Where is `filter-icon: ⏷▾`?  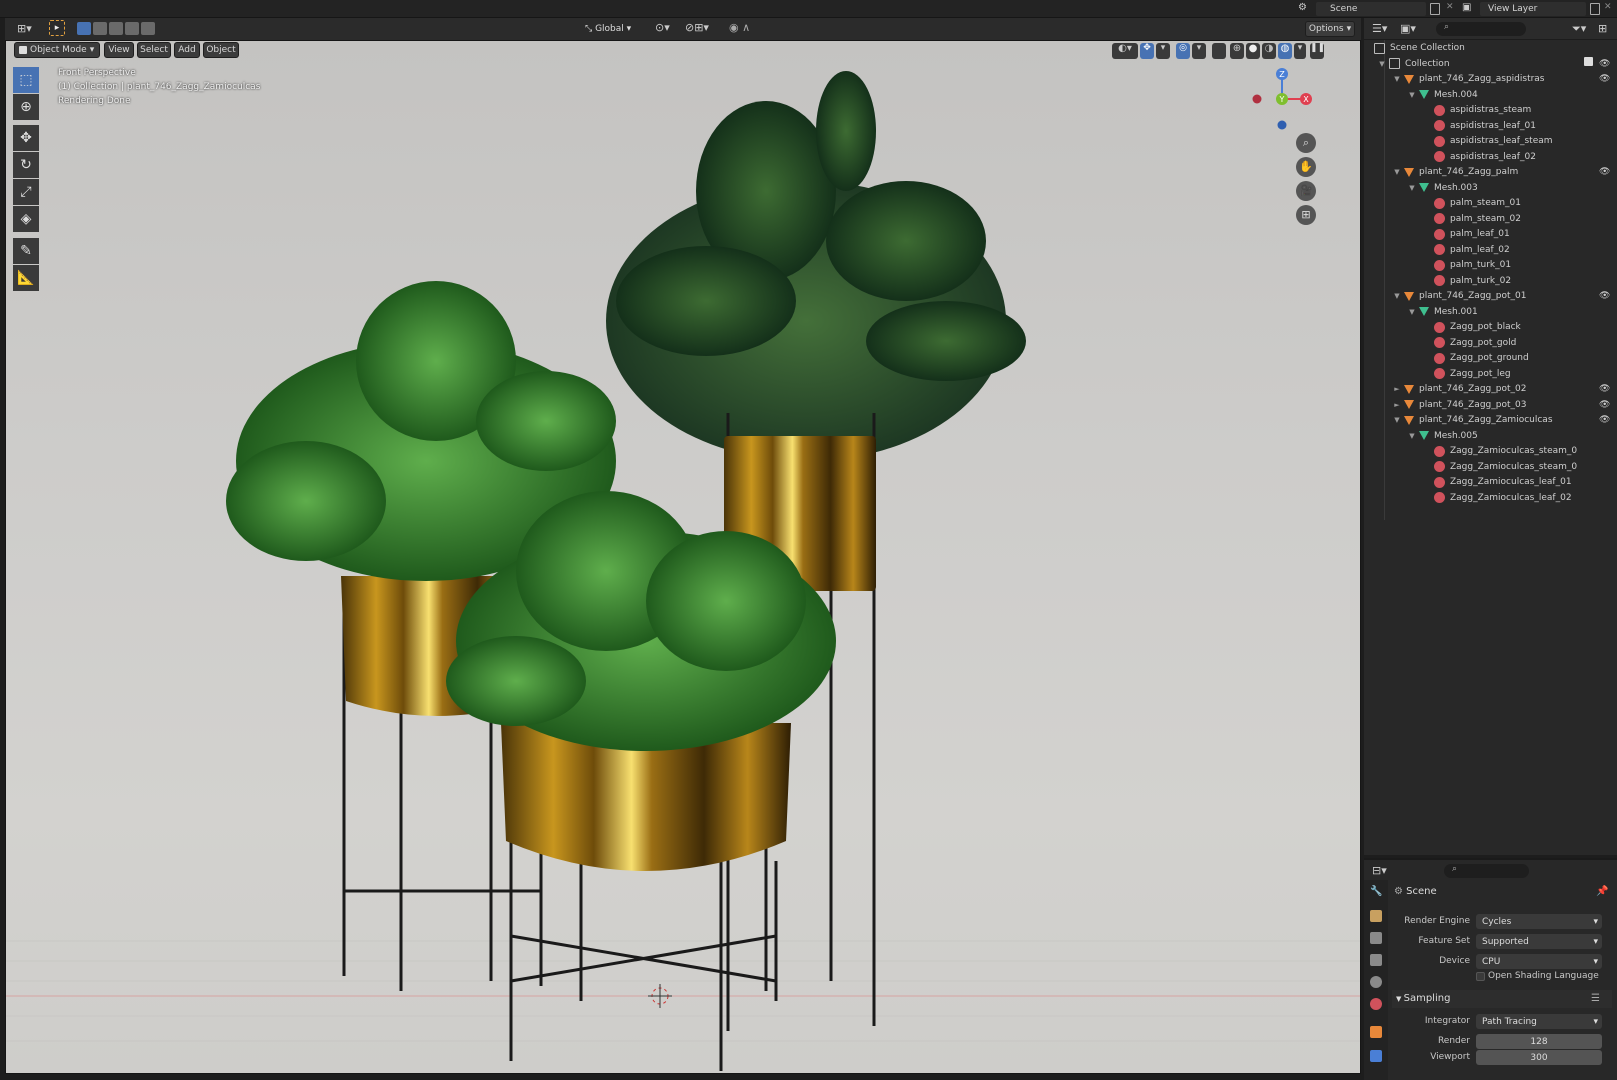
filter-icon: ⏷▾ is located at coordinates (1579, 29).